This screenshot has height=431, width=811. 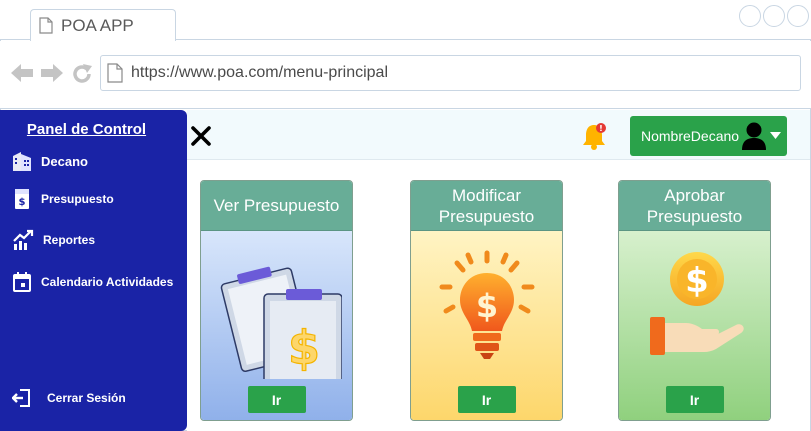 What do you see at coordinates (601, 128) in the screenshot?
I see `notification-badge-text: !` at bounding box center [601, 128].